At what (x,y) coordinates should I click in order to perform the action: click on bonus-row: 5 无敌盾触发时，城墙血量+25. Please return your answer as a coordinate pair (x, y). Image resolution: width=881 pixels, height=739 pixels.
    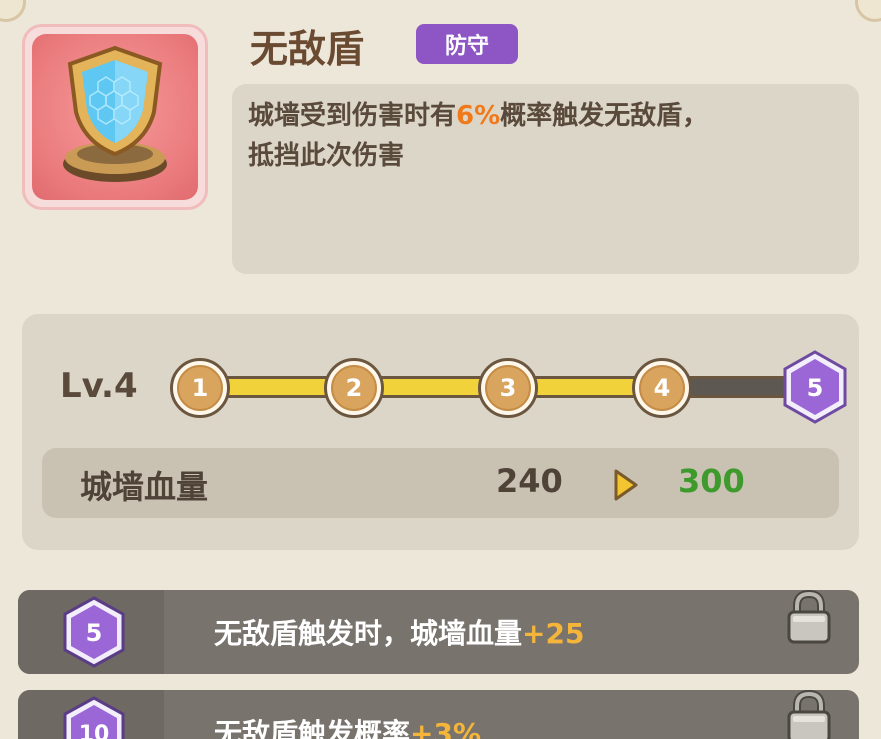
    Looking at the image, I should click on (438, 632).